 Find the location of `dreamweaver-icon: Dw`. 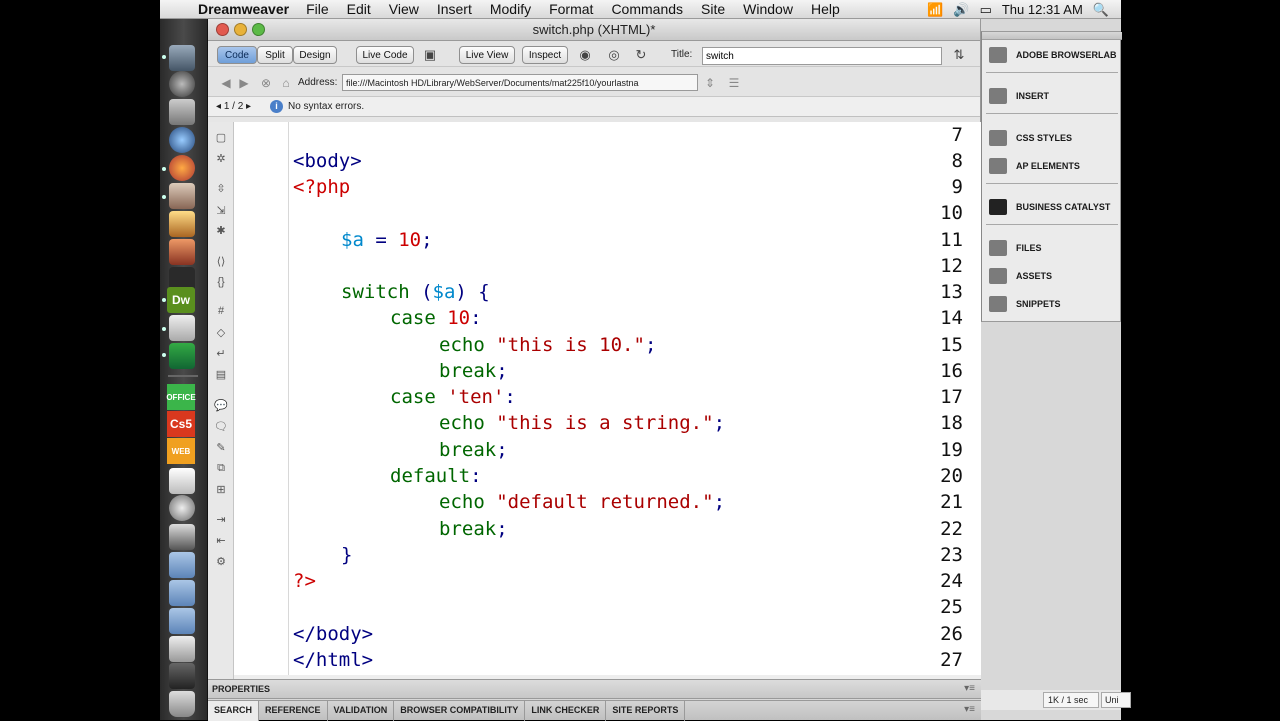

dreamweaver-icon: Dw is located at coordinates (181, 300).